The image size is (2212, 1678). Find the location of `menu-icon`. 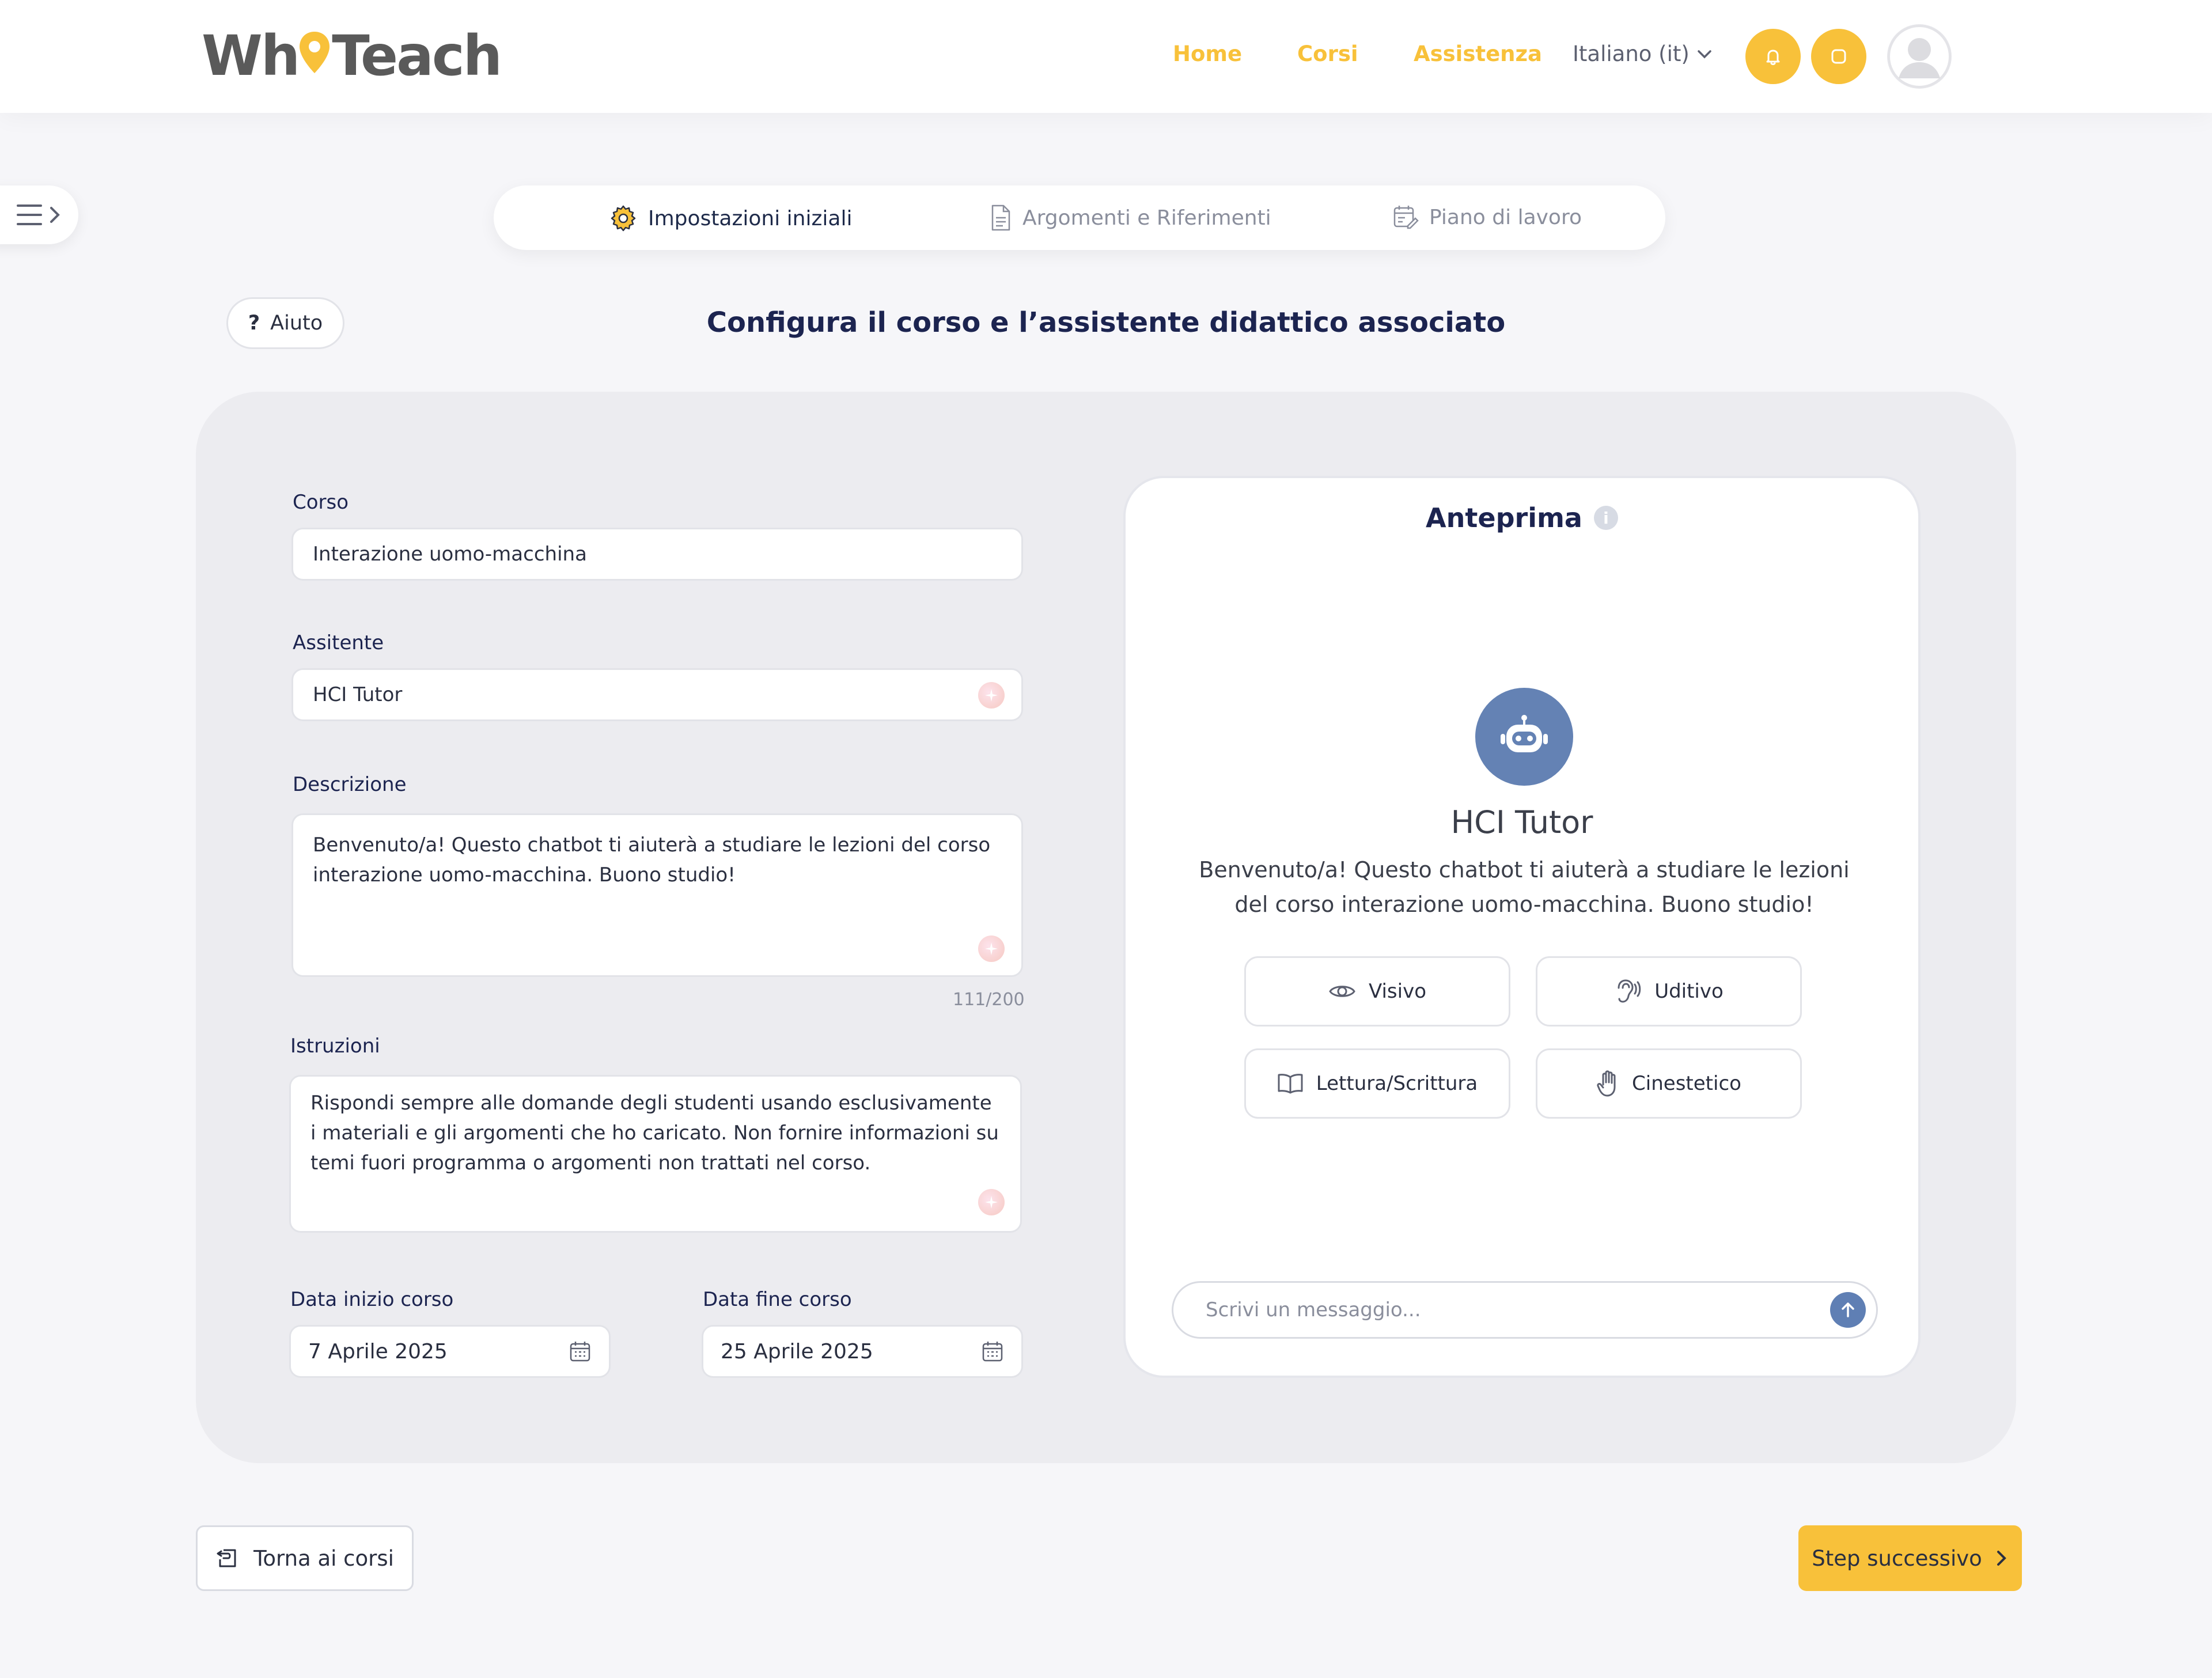

menu-icon is located at coordinates (29, 215).